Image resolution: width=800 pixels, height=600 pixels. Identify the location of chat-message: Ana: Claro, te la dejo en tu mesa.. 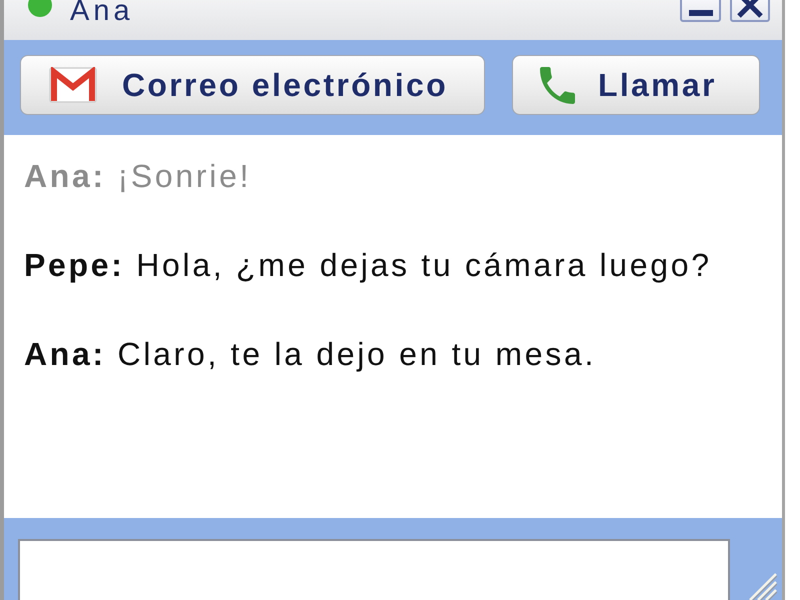
(310, 354).